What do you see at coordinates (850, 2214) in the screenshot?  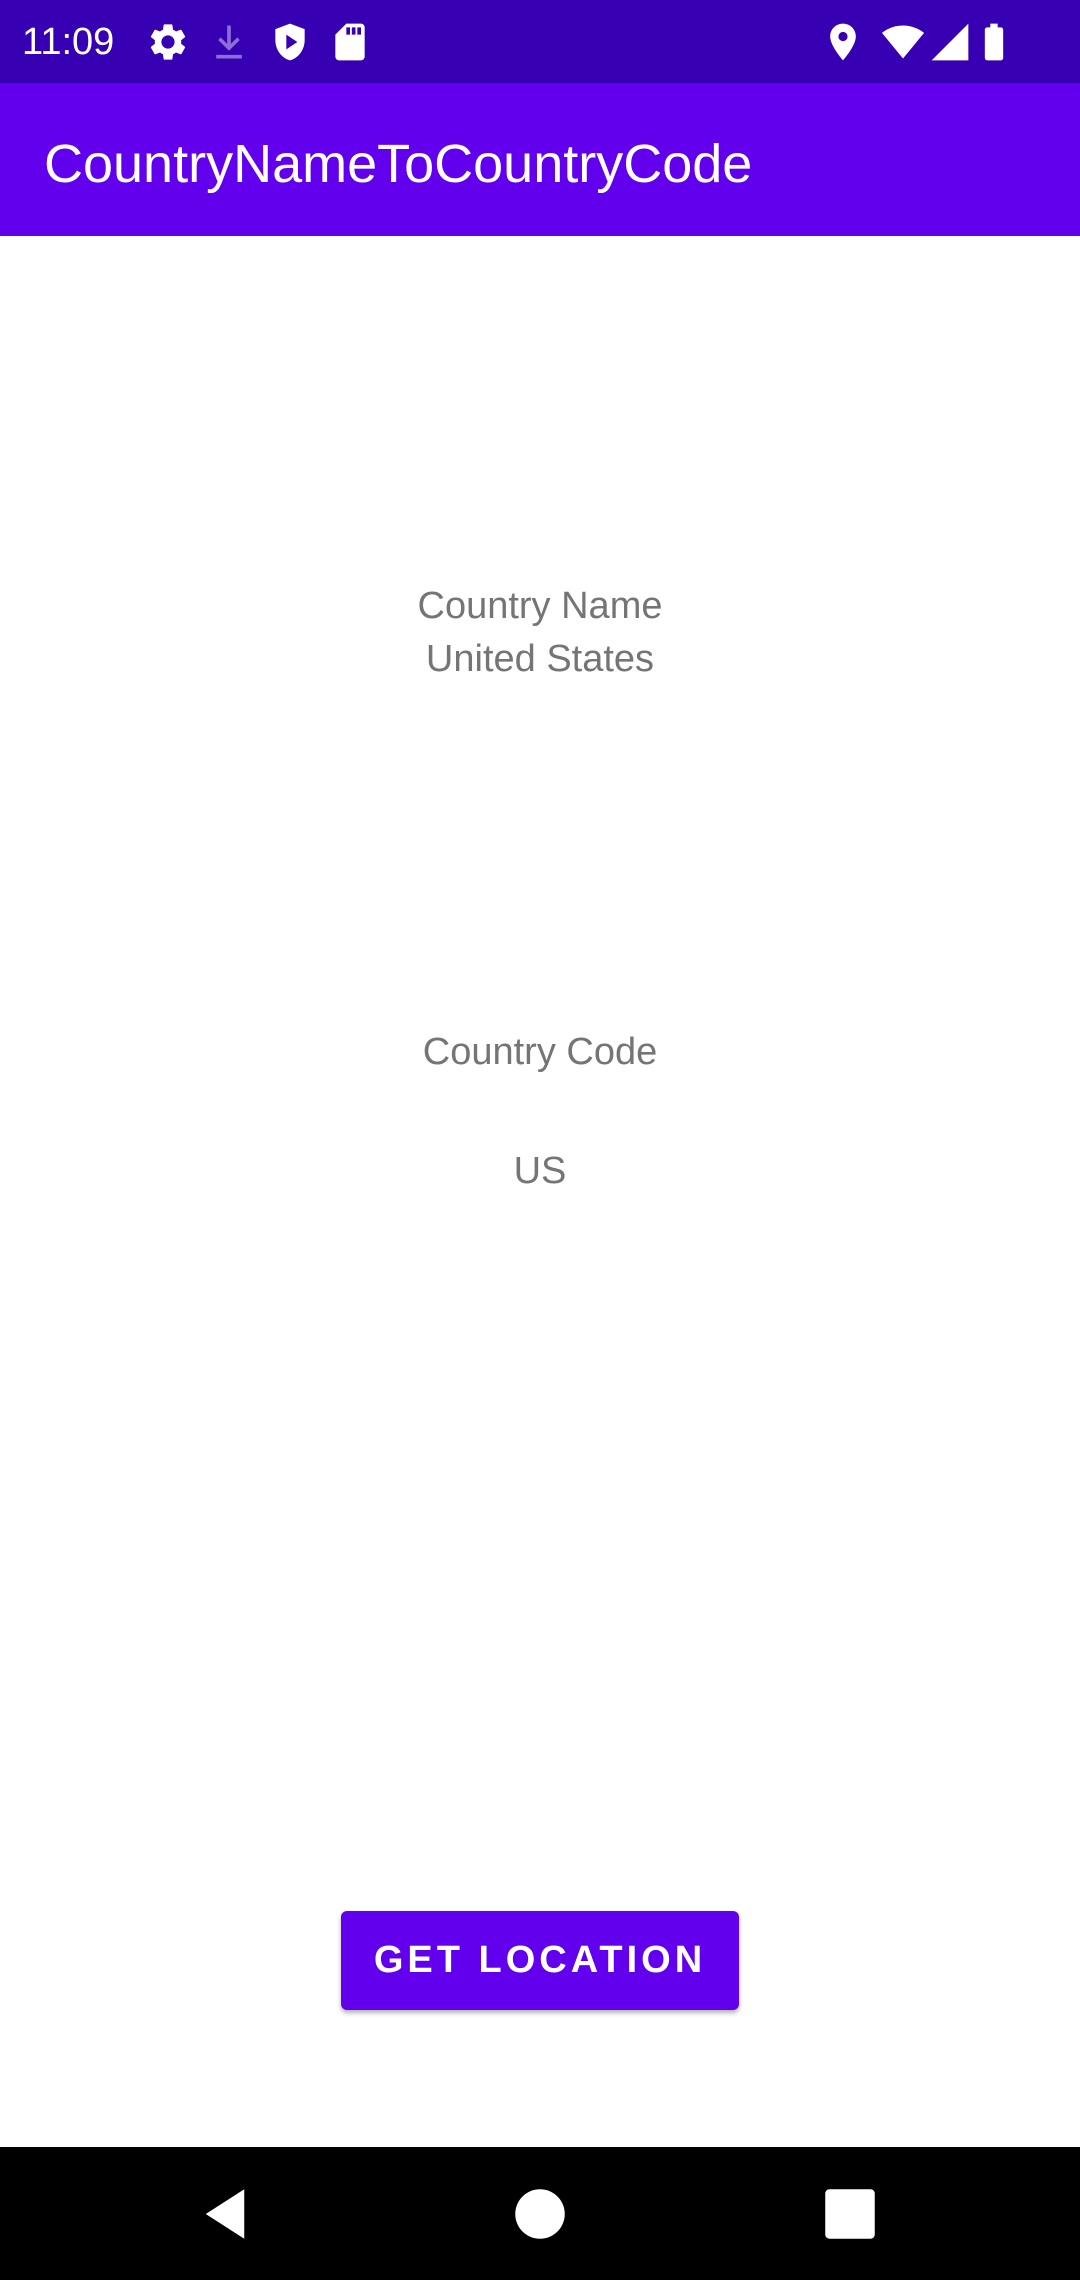 I see `recents-icon` at bounding box center [850, 2214].